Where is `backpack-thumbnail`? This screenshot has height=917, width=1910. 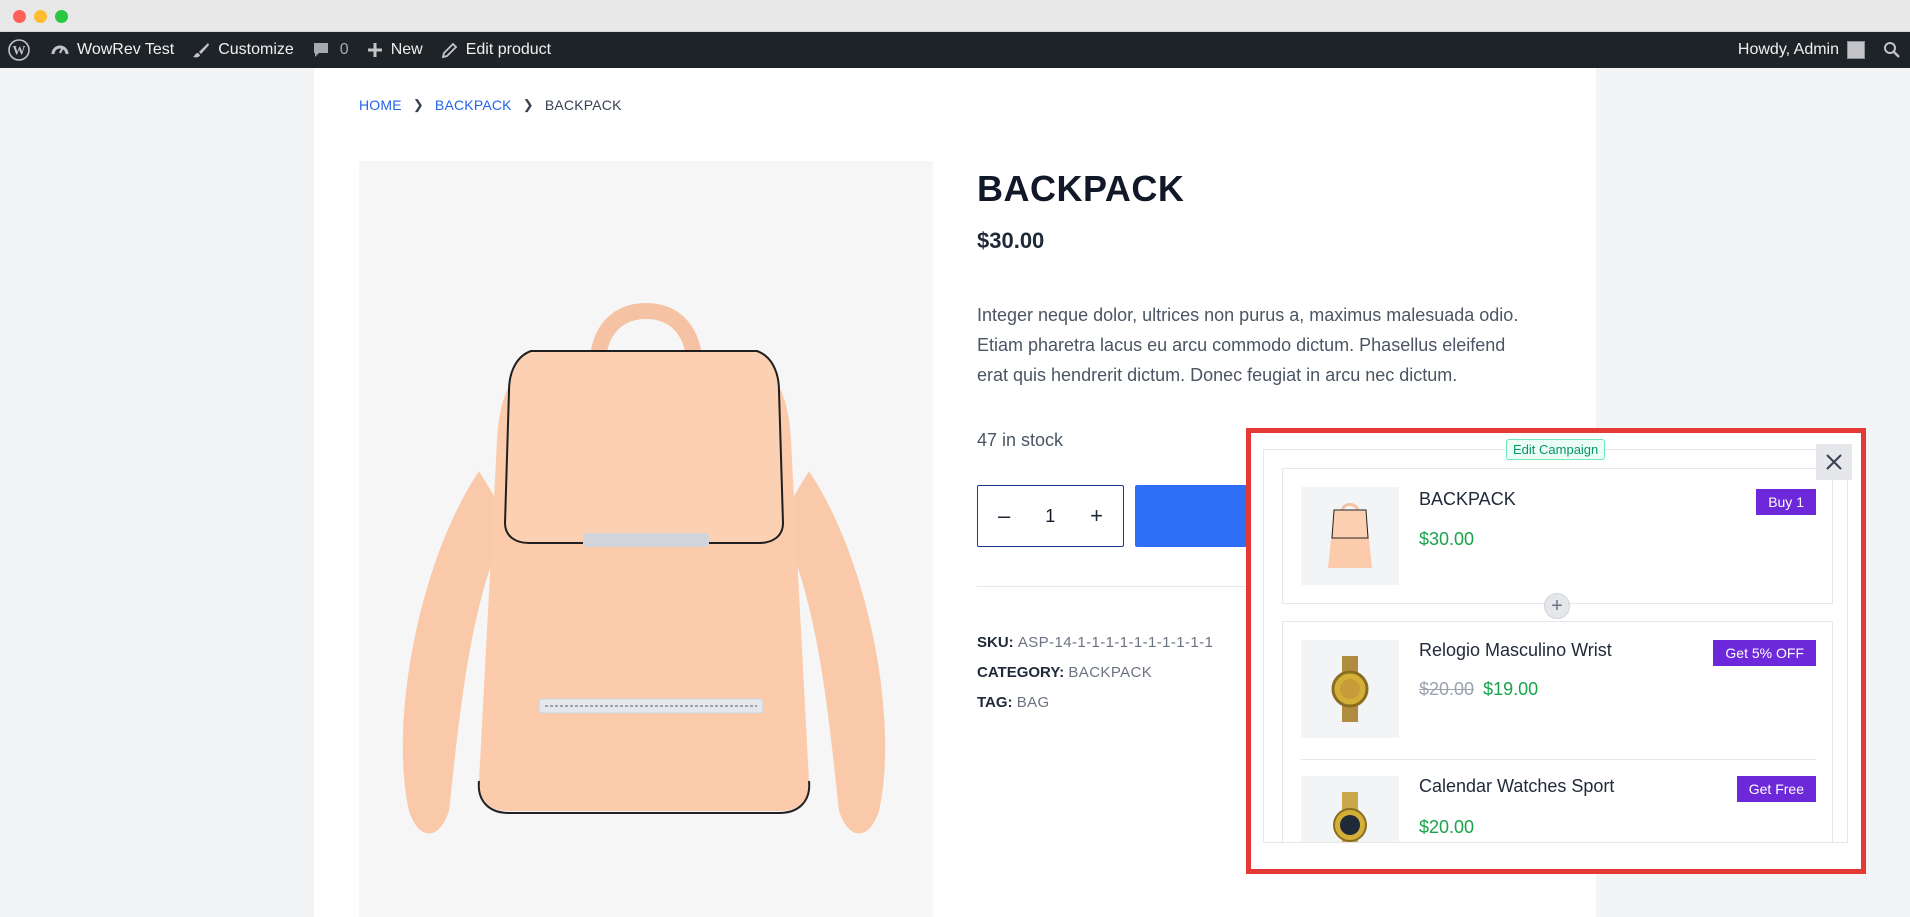 backpack-thumbnail is located at coordinates (1350, 535).